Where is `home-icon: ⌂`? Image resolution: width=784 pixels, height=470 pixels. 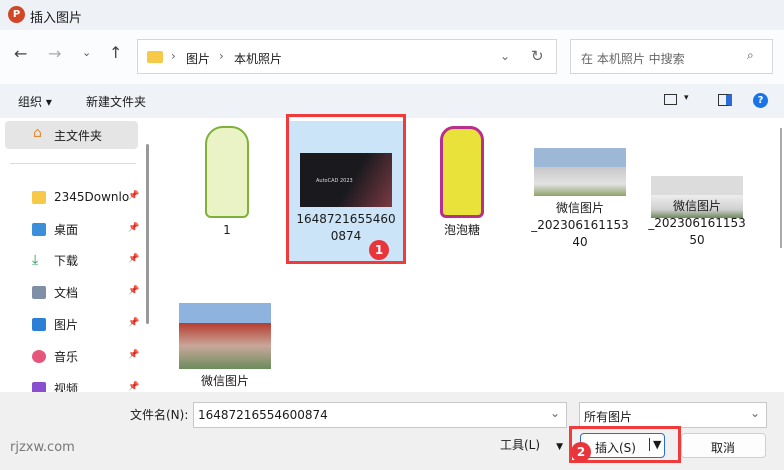 home-icon: ⌂ is located at coordinates (37, 133).